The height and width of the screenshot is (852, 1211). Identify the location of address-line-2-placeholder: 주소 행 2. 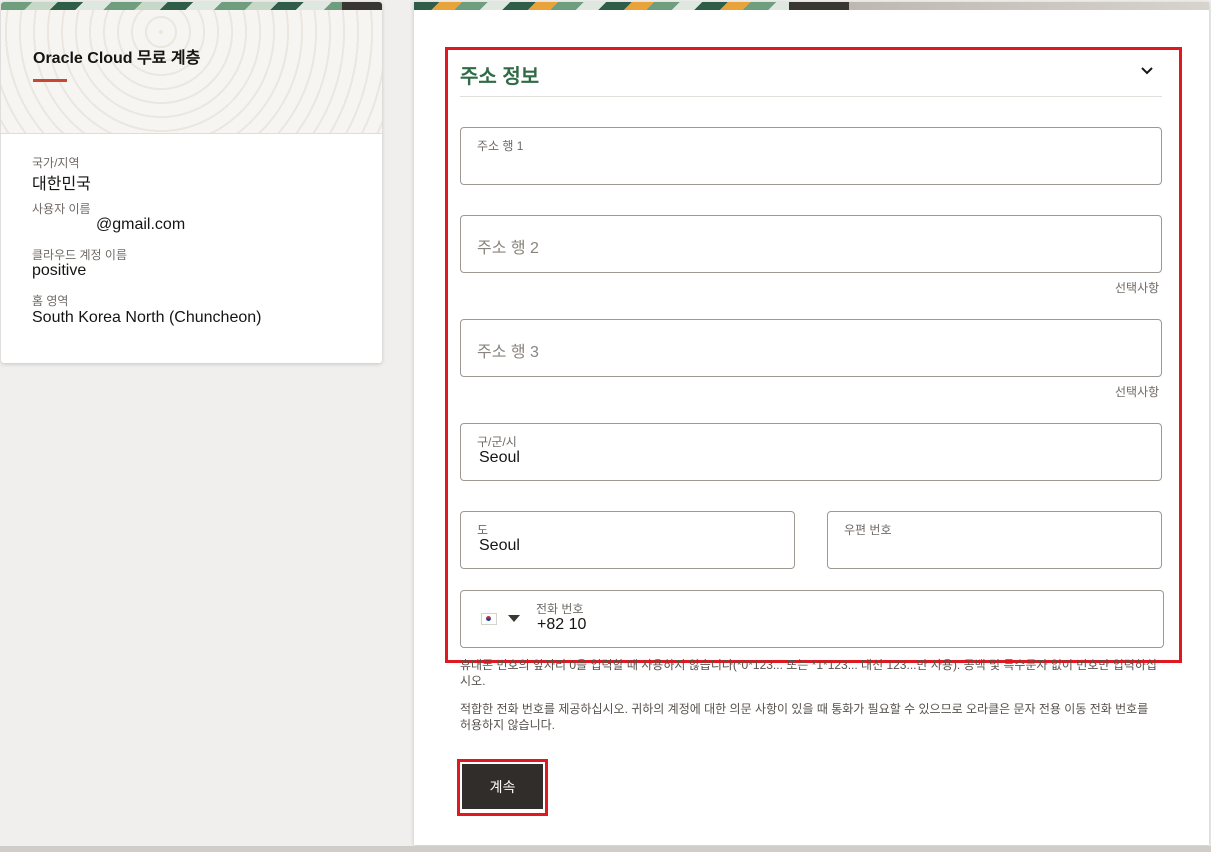
(508, 248).